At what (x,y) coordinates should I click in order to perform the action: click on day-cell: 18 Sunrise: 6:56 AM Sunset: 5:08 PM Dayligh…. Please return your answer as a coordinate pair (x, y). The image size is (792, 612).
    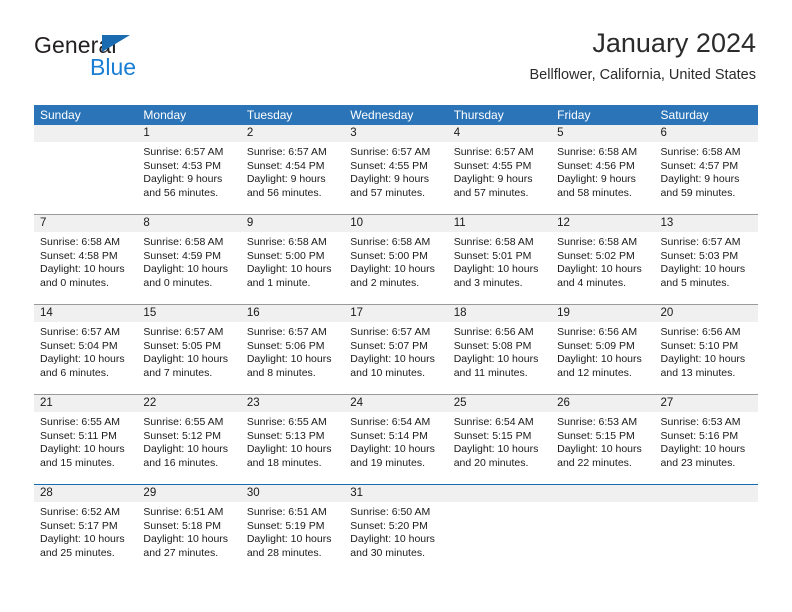
    Looking at the image, I should click on (499, 349).